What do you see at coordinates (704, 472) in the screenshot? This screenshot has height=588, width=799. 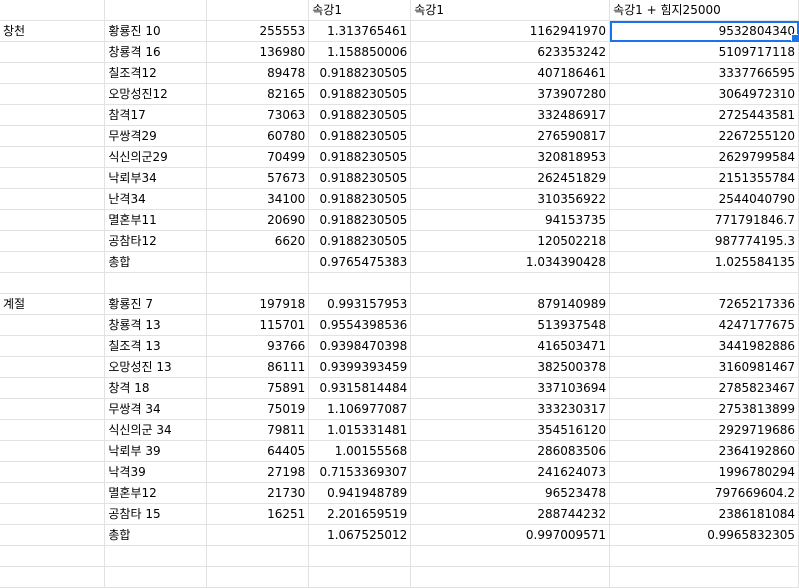 I see `cell: 1996780294` at bounding box center [704, 472].